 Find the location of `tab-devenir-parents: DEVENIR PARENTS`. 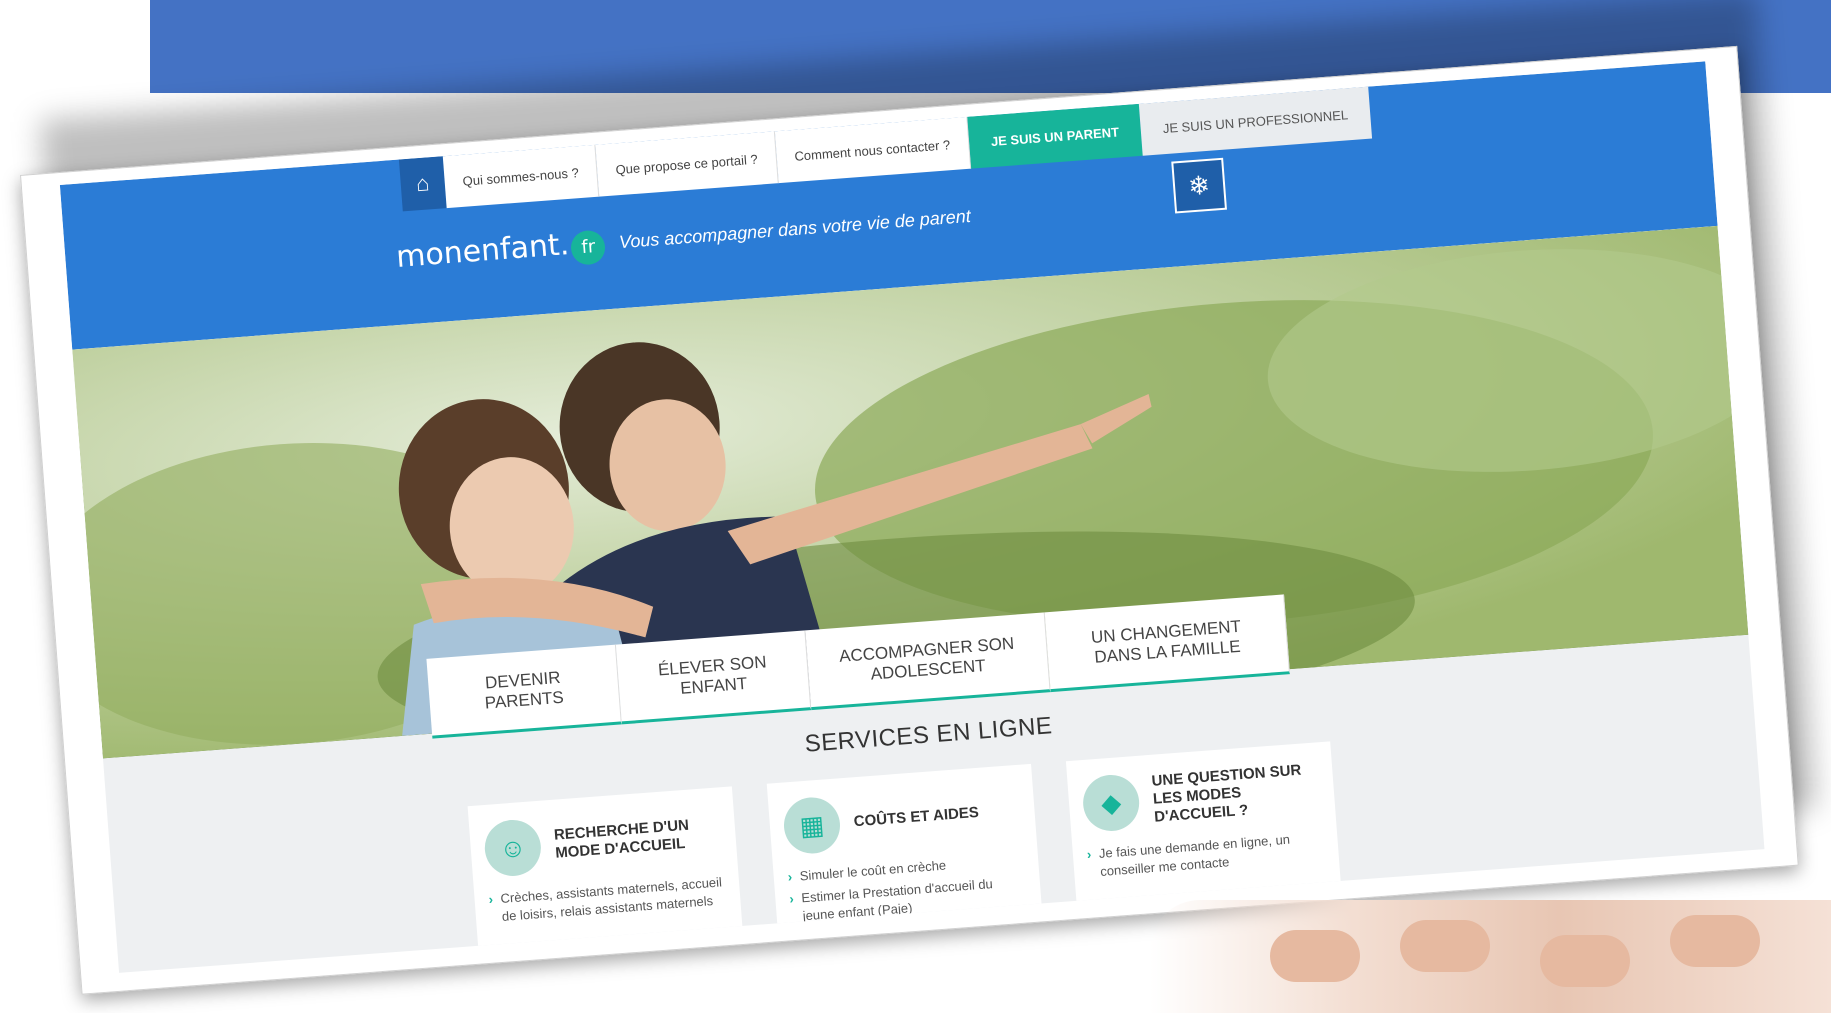

tab-devenir-parents: DEVENIR PARENTS is located at coordinates (524, 691).